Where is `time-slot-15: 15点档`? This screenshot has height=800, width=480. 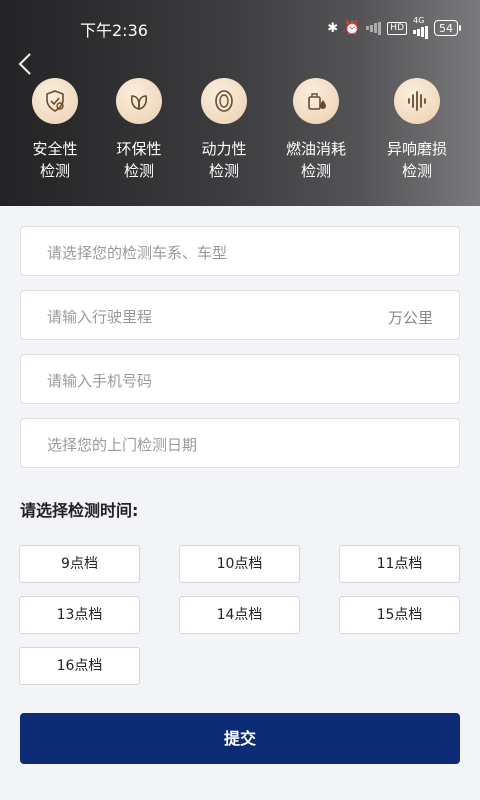 time-slot-15: 15点档 is located at coordinates (399, 615).